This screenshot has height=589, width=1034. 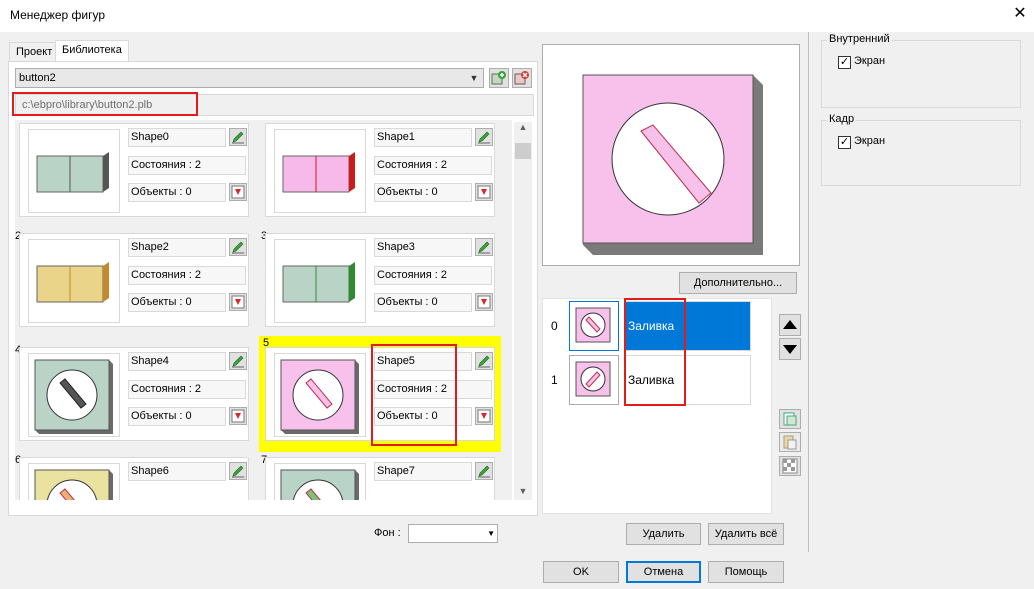 I want to click on layer-transparent-button, so click(x=790, y=466).